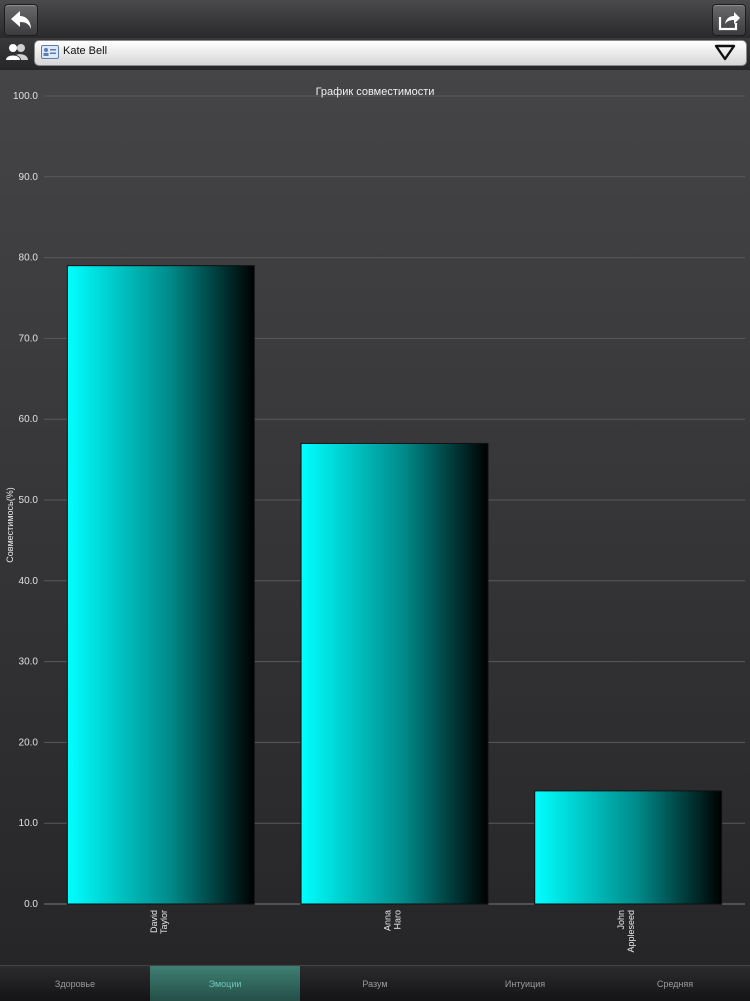 The height and width of the screenshot is (1001, 750). I want to click on y-tick-label: 80.0, so click(29, 258).